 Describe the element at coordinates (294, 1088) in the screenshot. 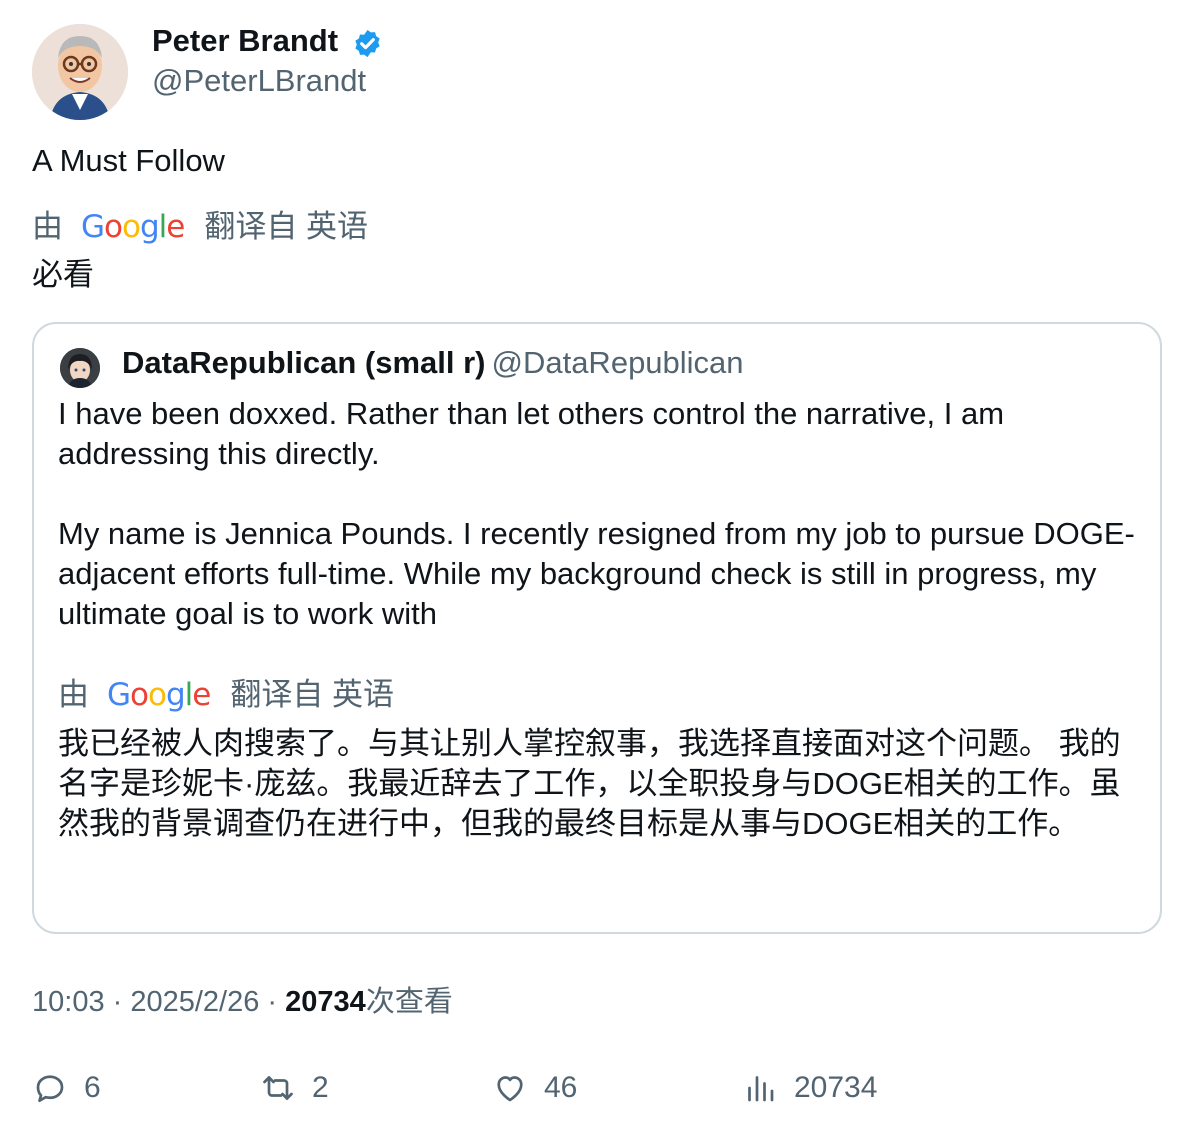

I see `retweet-button: 2` at that location.